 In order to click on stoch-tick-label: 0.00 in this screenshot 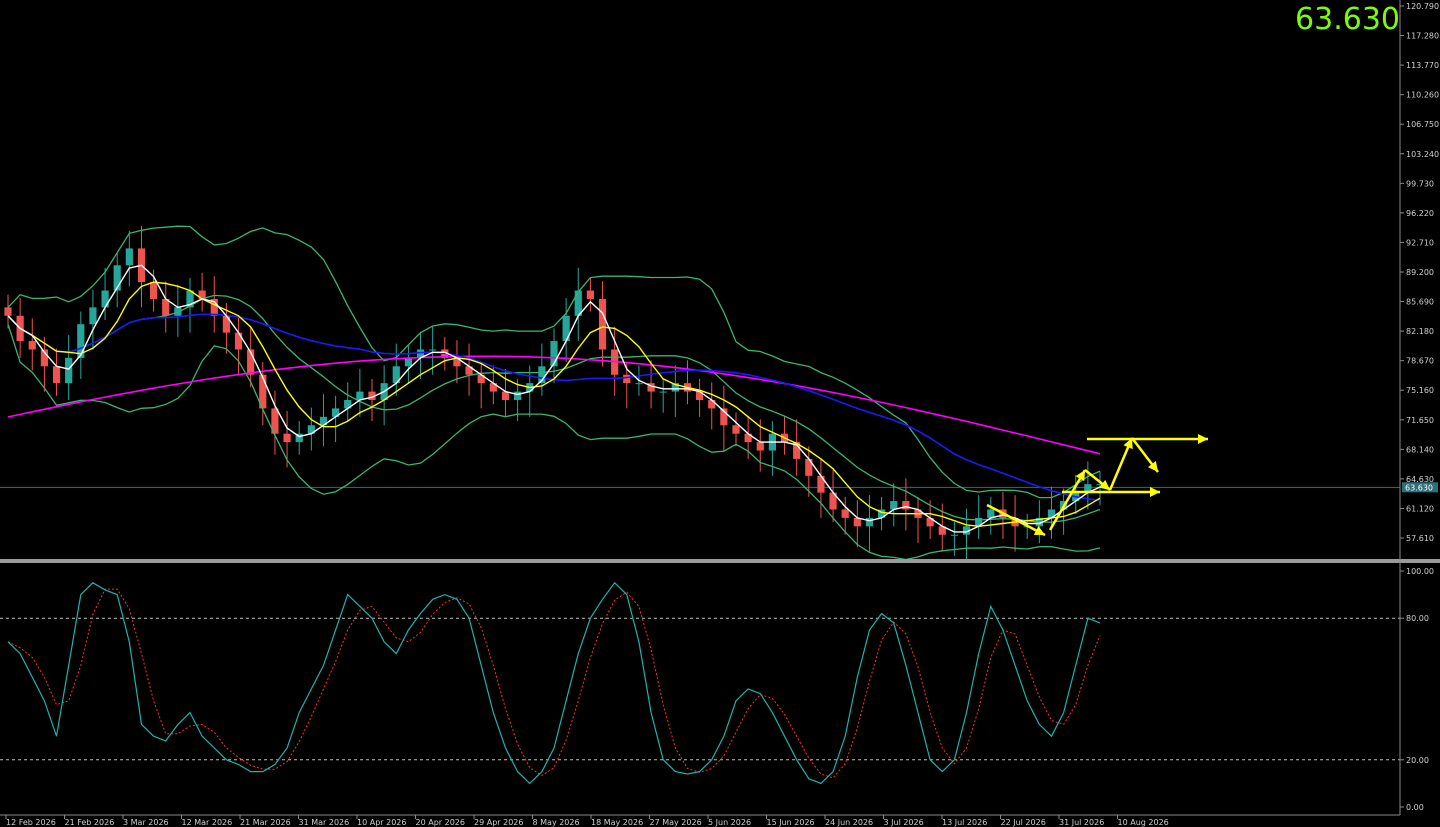, I will do `click(1415, 807)`.